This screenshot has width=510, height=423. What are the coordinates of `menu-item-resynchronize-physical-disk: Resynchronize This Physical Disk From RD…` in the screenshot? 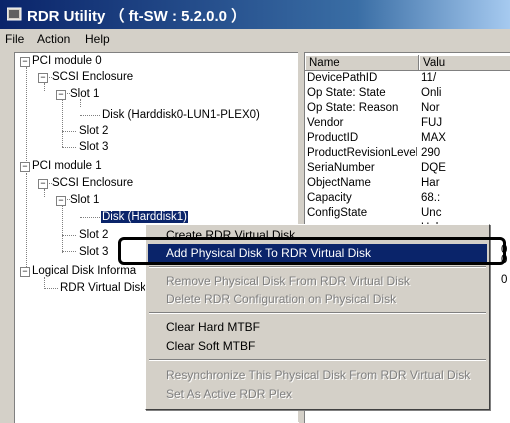 It's located at (317, 375).